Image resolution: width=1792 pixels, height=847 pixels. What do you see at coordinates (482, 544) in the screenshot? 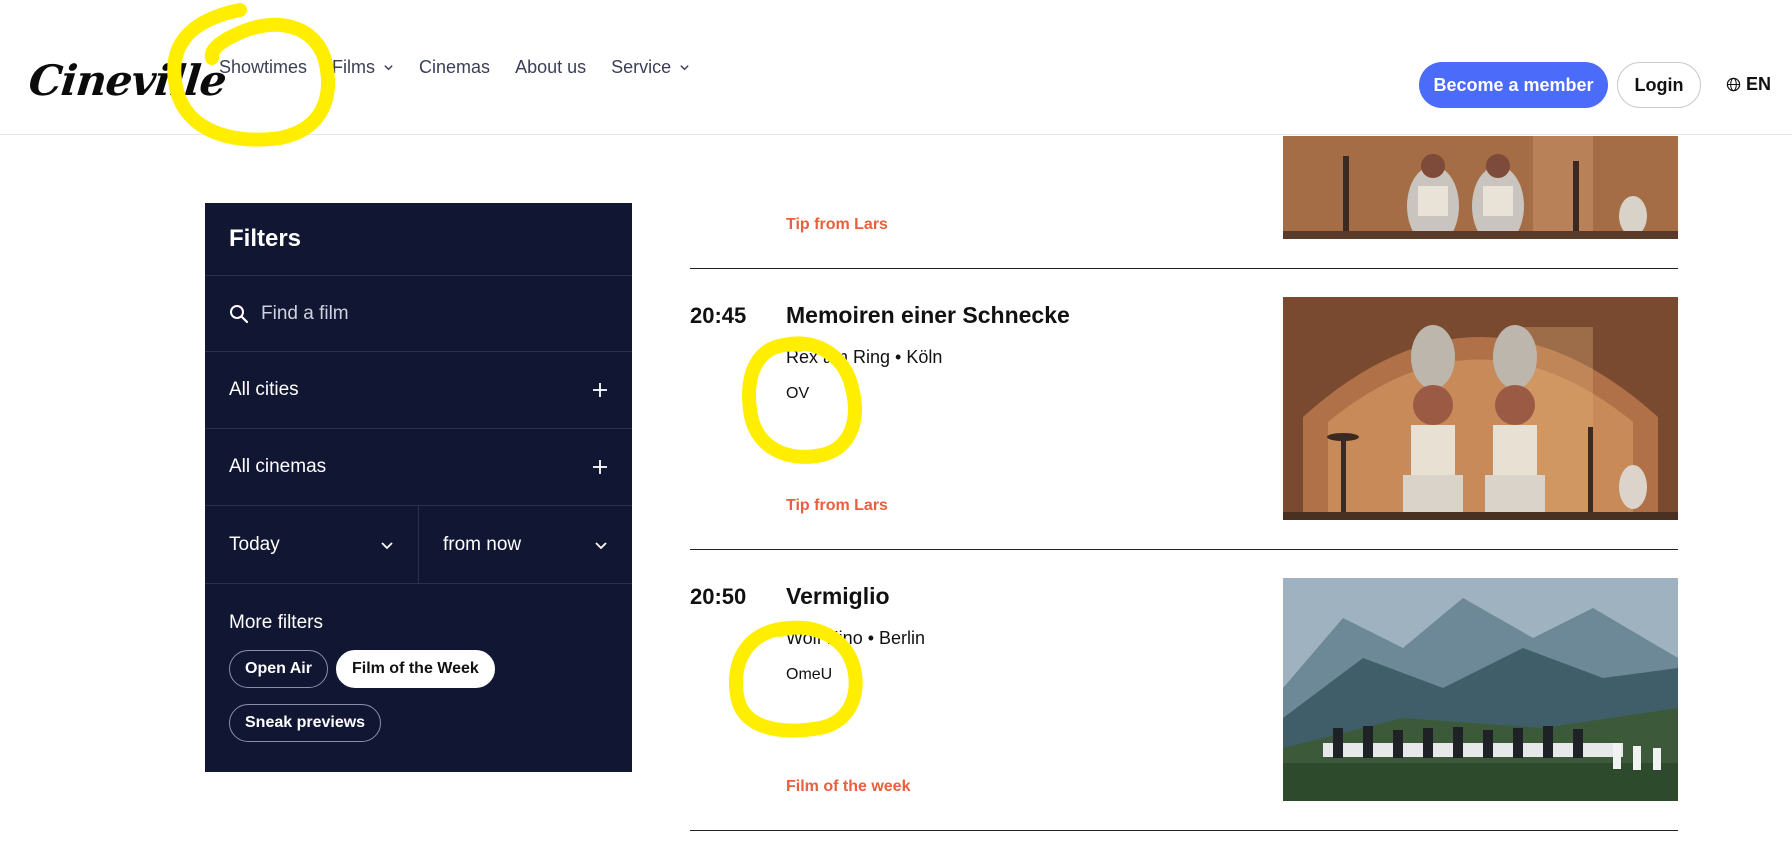
I see `time-select-value: from now` at bounding box center [482, 544].